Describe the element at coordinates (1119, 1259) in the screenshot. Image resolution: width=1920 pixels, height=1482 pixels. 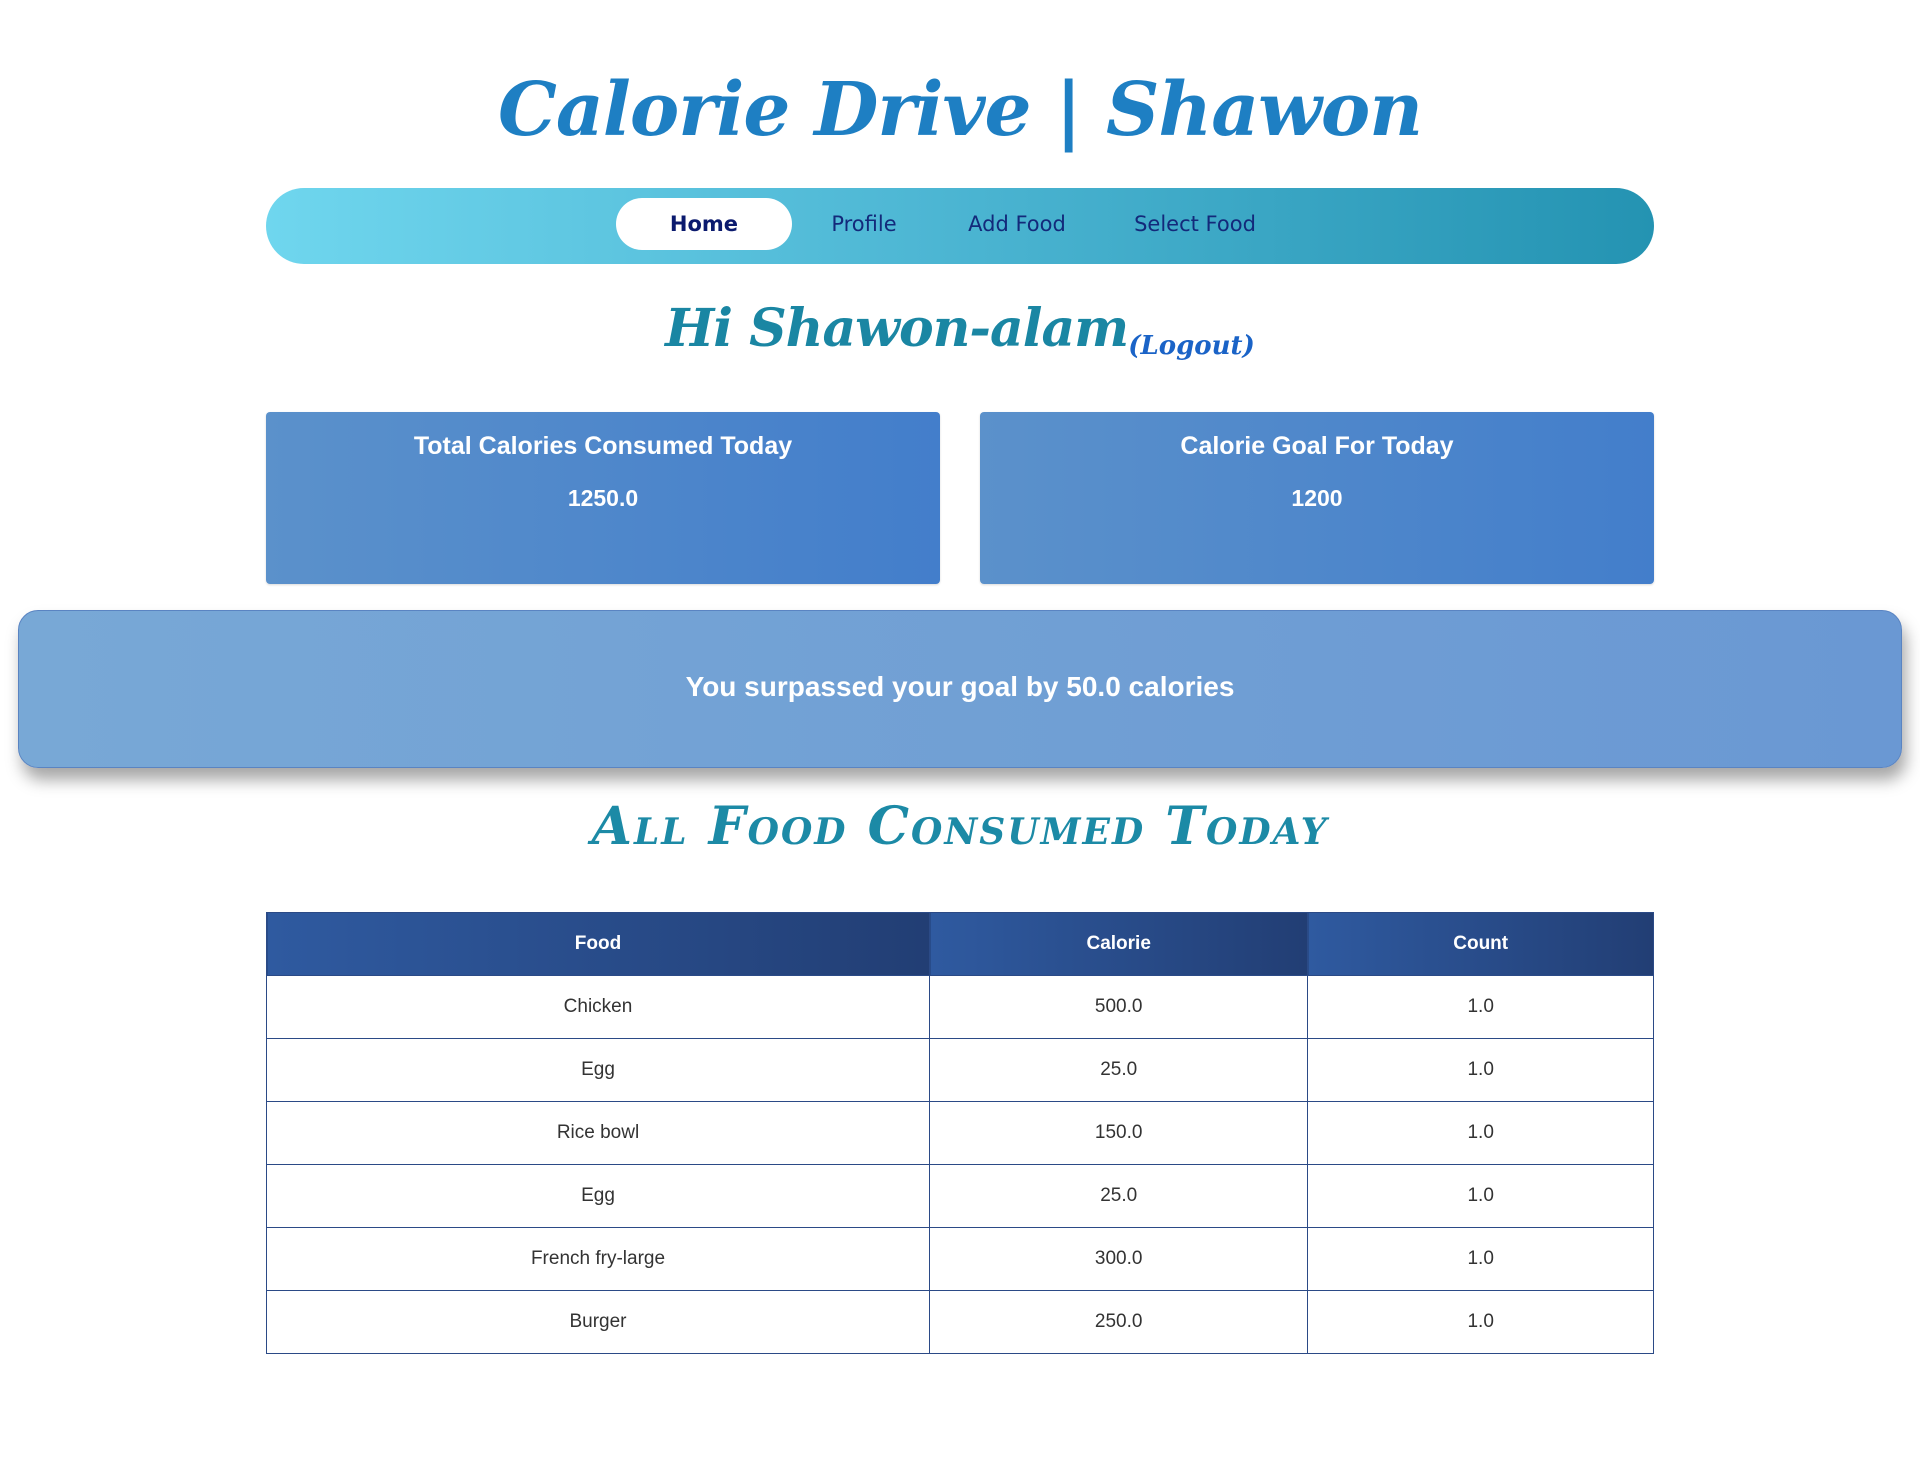
I see `cell-calorie: 300.0` at that location.